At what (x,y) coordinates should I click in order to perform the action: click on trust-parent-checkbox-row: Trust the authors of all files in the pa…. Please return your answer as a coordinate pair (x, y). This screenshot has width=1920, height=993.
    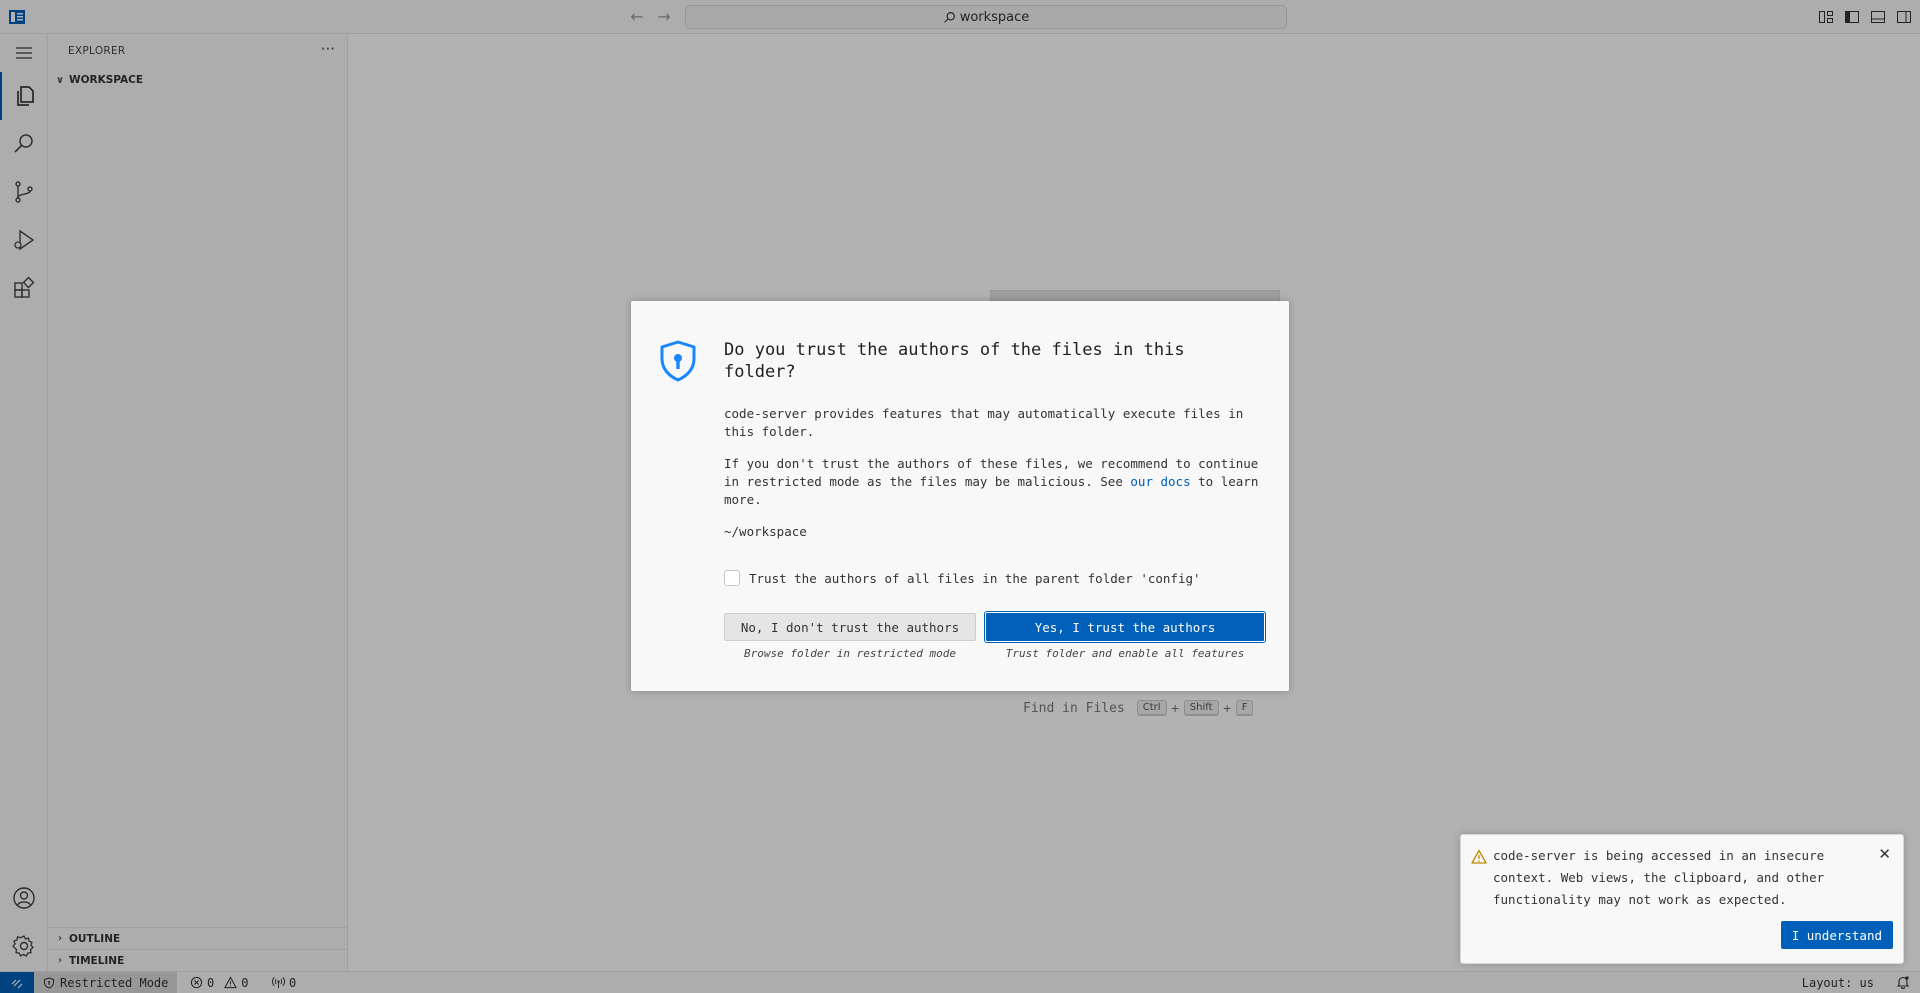
    Looking at the image, I should click on (962, 578).